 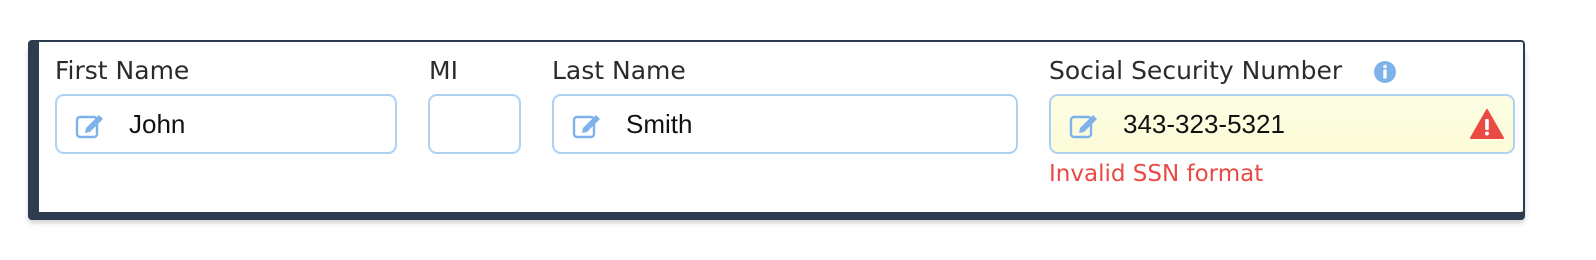 I want to click on last-name-label: Last Name, so click(x=619, y=70).